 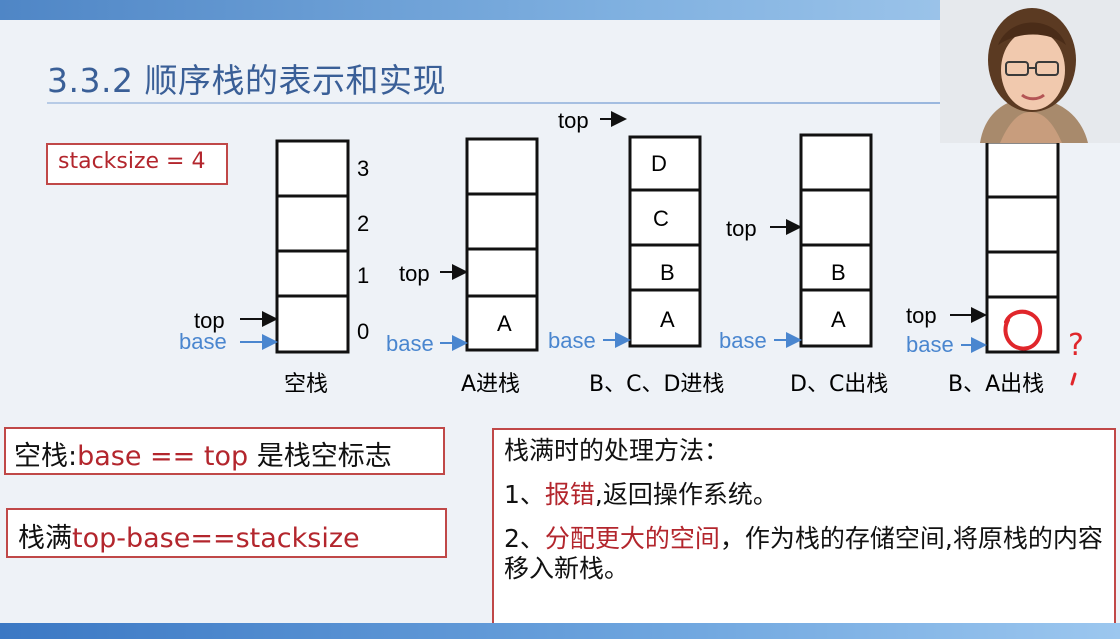 I want to click on stack-caption: D、C出栈, so click(x=839, y=384).